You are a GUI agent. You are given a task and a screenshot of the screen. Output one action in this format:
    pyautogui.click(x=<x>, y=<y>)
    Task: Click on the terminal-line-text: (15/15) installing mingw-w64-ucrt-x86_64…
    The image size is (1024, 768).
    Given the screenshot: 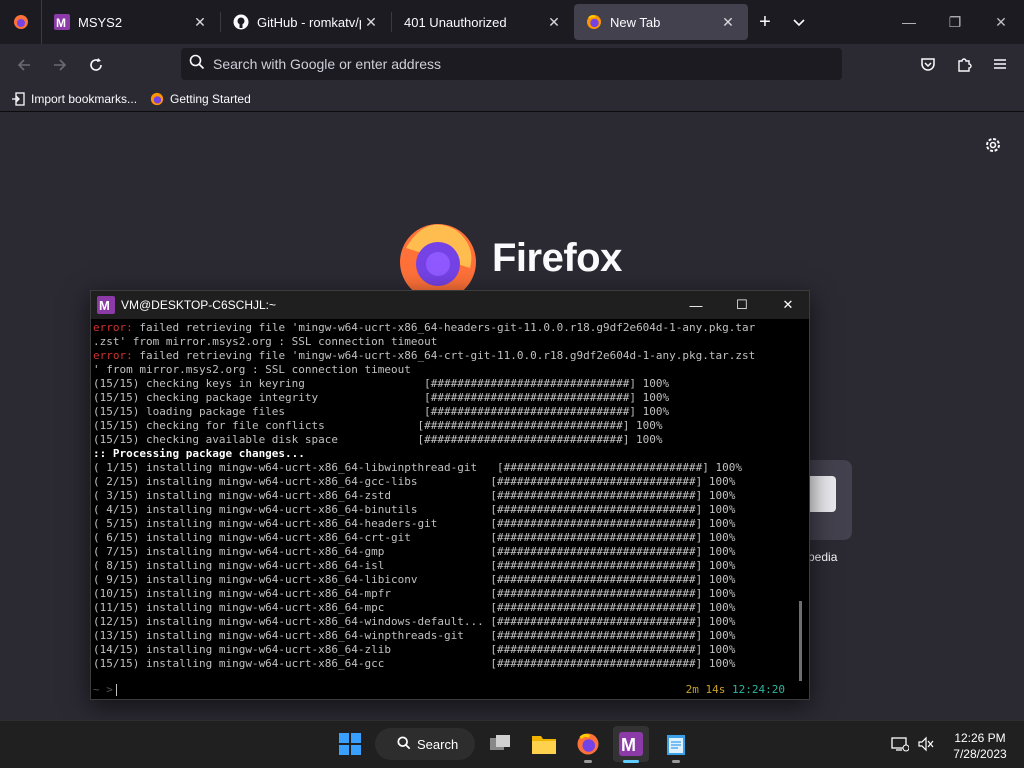 What is the action you would take?
    pyautogui.click(x=414, y=663)
    